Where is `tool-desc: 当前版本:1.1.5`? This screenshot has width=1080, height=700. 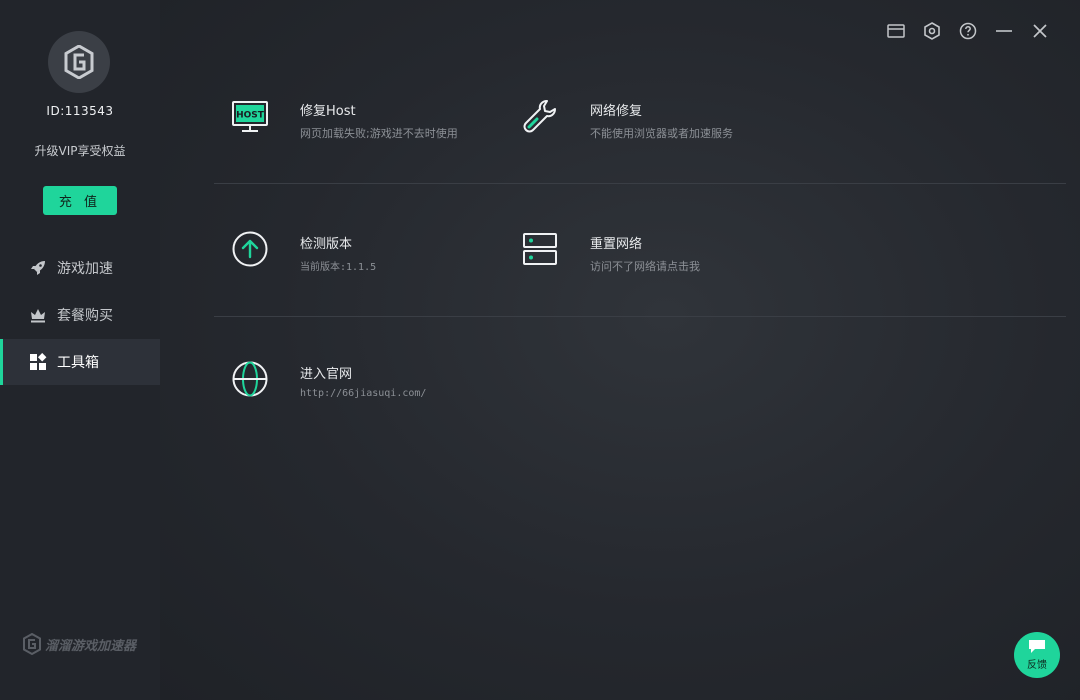
tool-desc: 当前版本:1.1.5 is located at coordinates (338, 267).